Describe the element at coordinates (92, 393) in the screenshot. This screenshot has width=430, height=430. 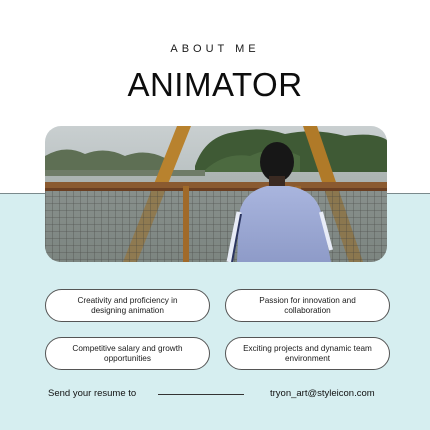
I see `resume-cta: Send your resume to` at that location.